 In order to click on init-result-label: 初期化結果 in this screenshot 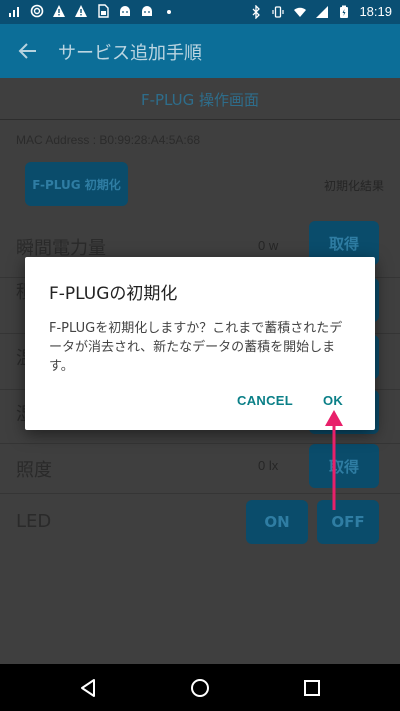, I will do `click(353, 186)`.